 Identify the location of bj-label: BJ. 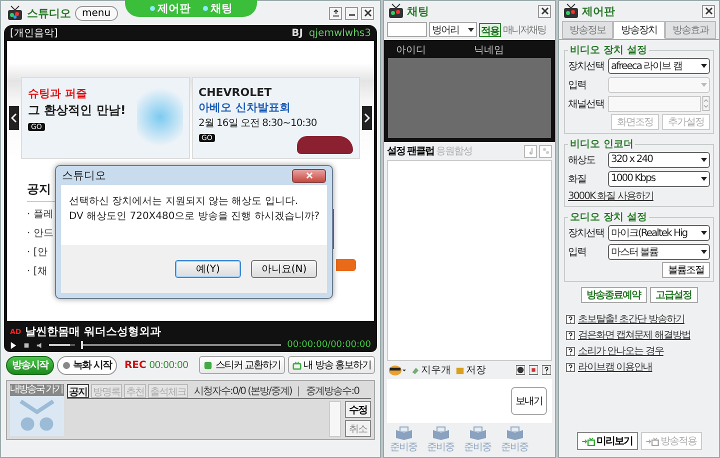
(297, 33).